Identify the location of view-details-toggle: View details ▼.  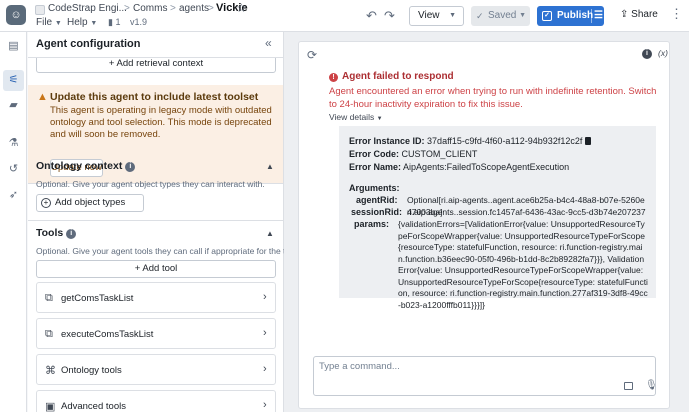
(356, 117).